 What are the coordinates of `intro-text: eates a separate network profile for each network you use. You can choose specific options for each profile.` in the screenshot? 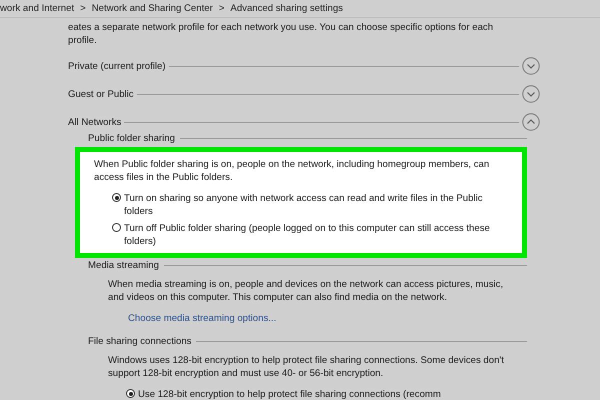 It's located at (281, 34).